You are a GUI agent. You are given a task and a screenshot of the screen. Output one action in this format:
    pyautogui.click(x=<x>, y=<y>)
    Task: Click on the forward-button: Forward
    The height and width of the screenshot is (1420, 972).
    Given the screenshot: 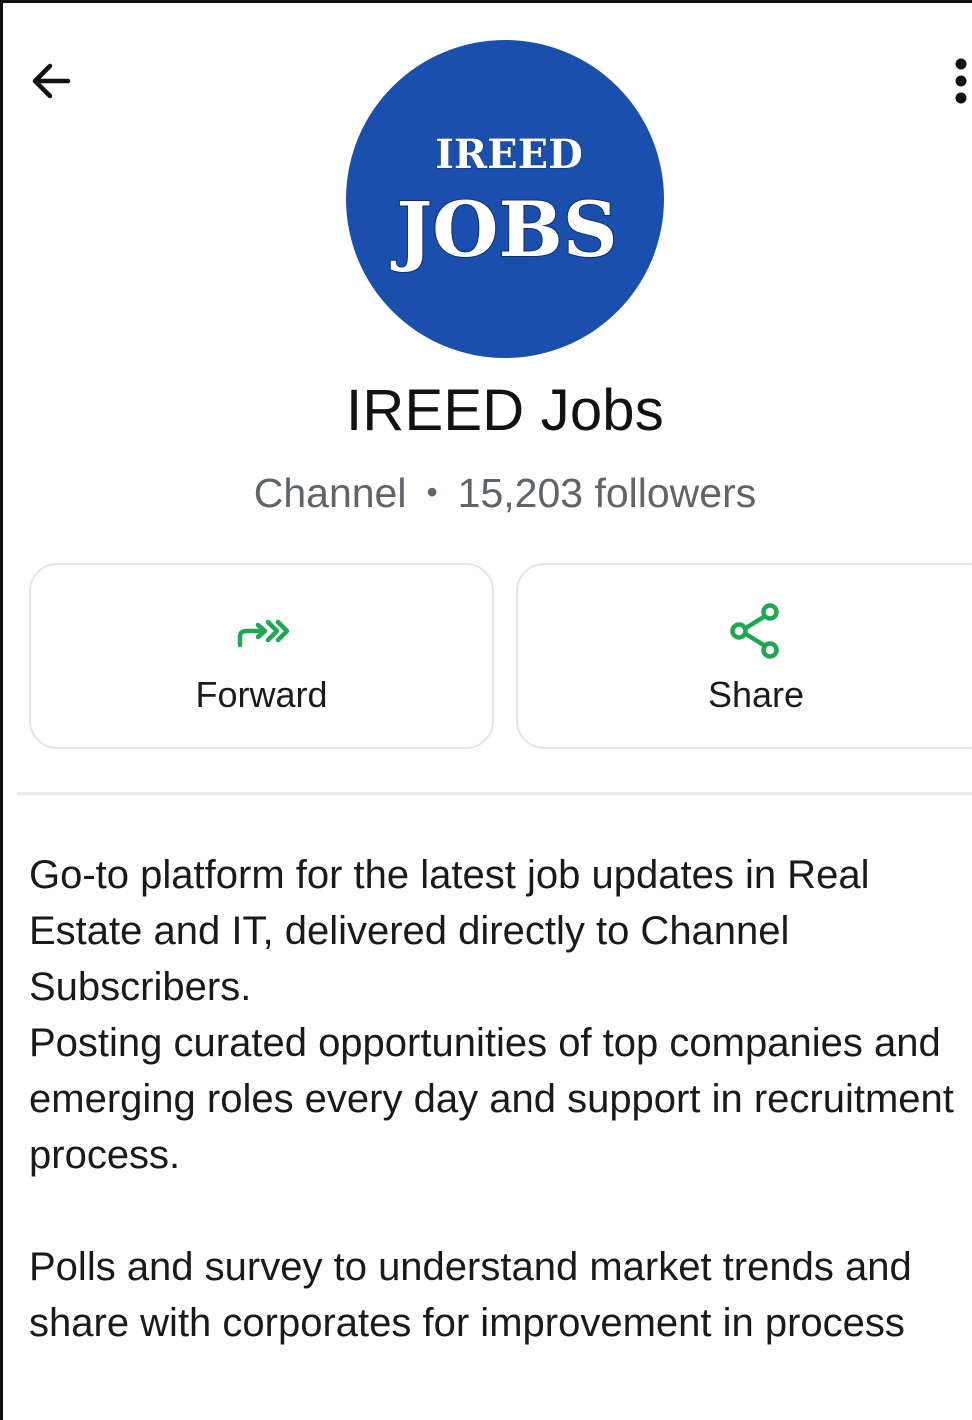 What is the action you would take?
    pyautogui.click(x=261, y=656)
    